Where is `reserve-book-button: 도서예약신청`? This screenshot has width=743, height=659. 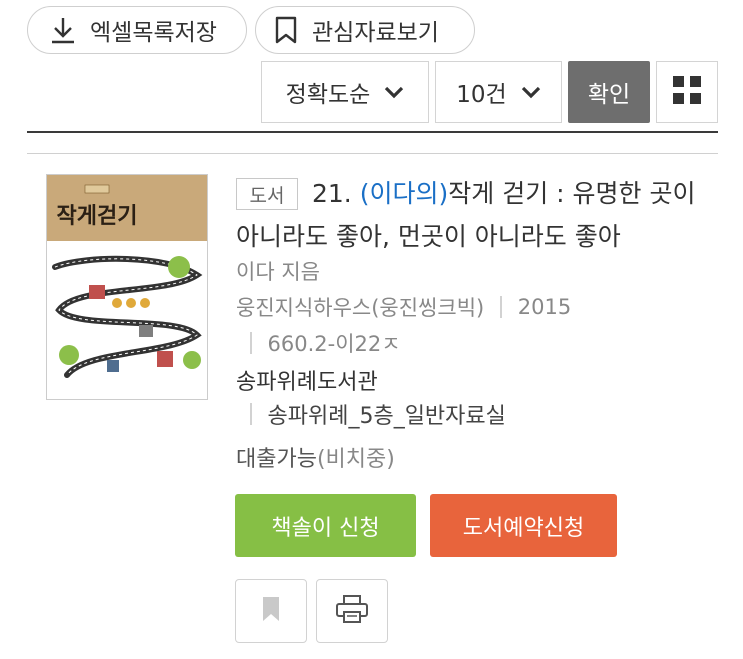
reserve-book-button: 도서예약신청 is located at coordinates (523, 525).